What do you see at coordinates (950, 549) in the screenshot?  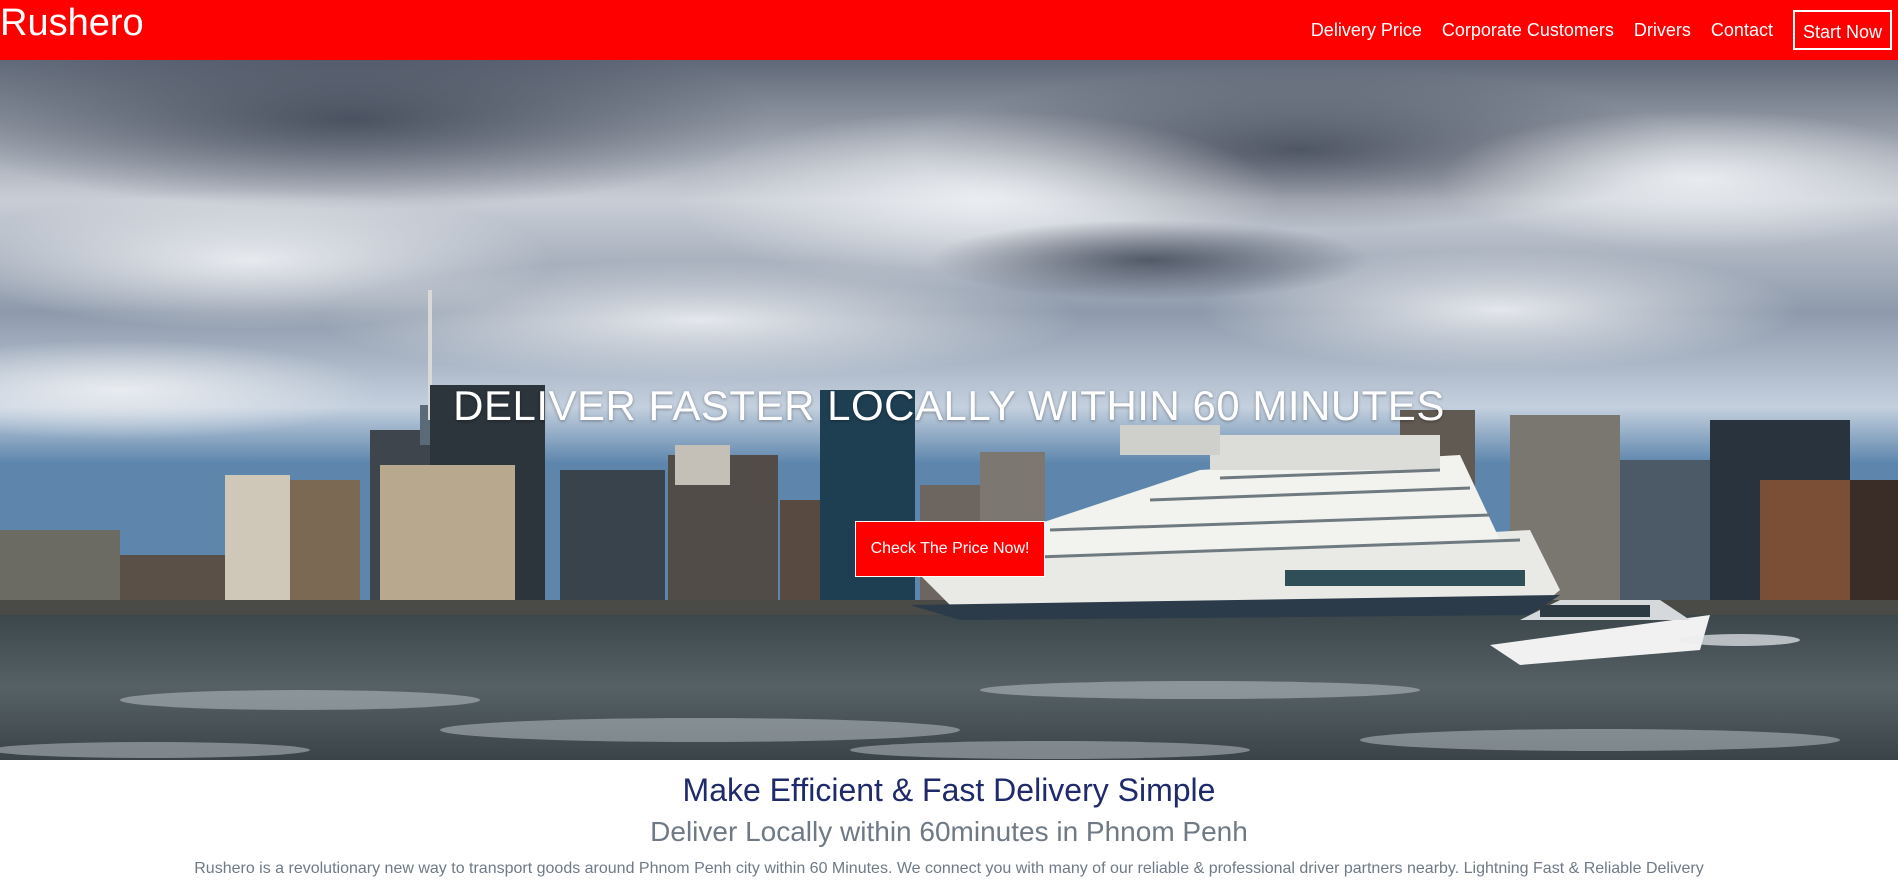 I see `check-price-button: Check The Price Now!` at bounding box center [950, 549].